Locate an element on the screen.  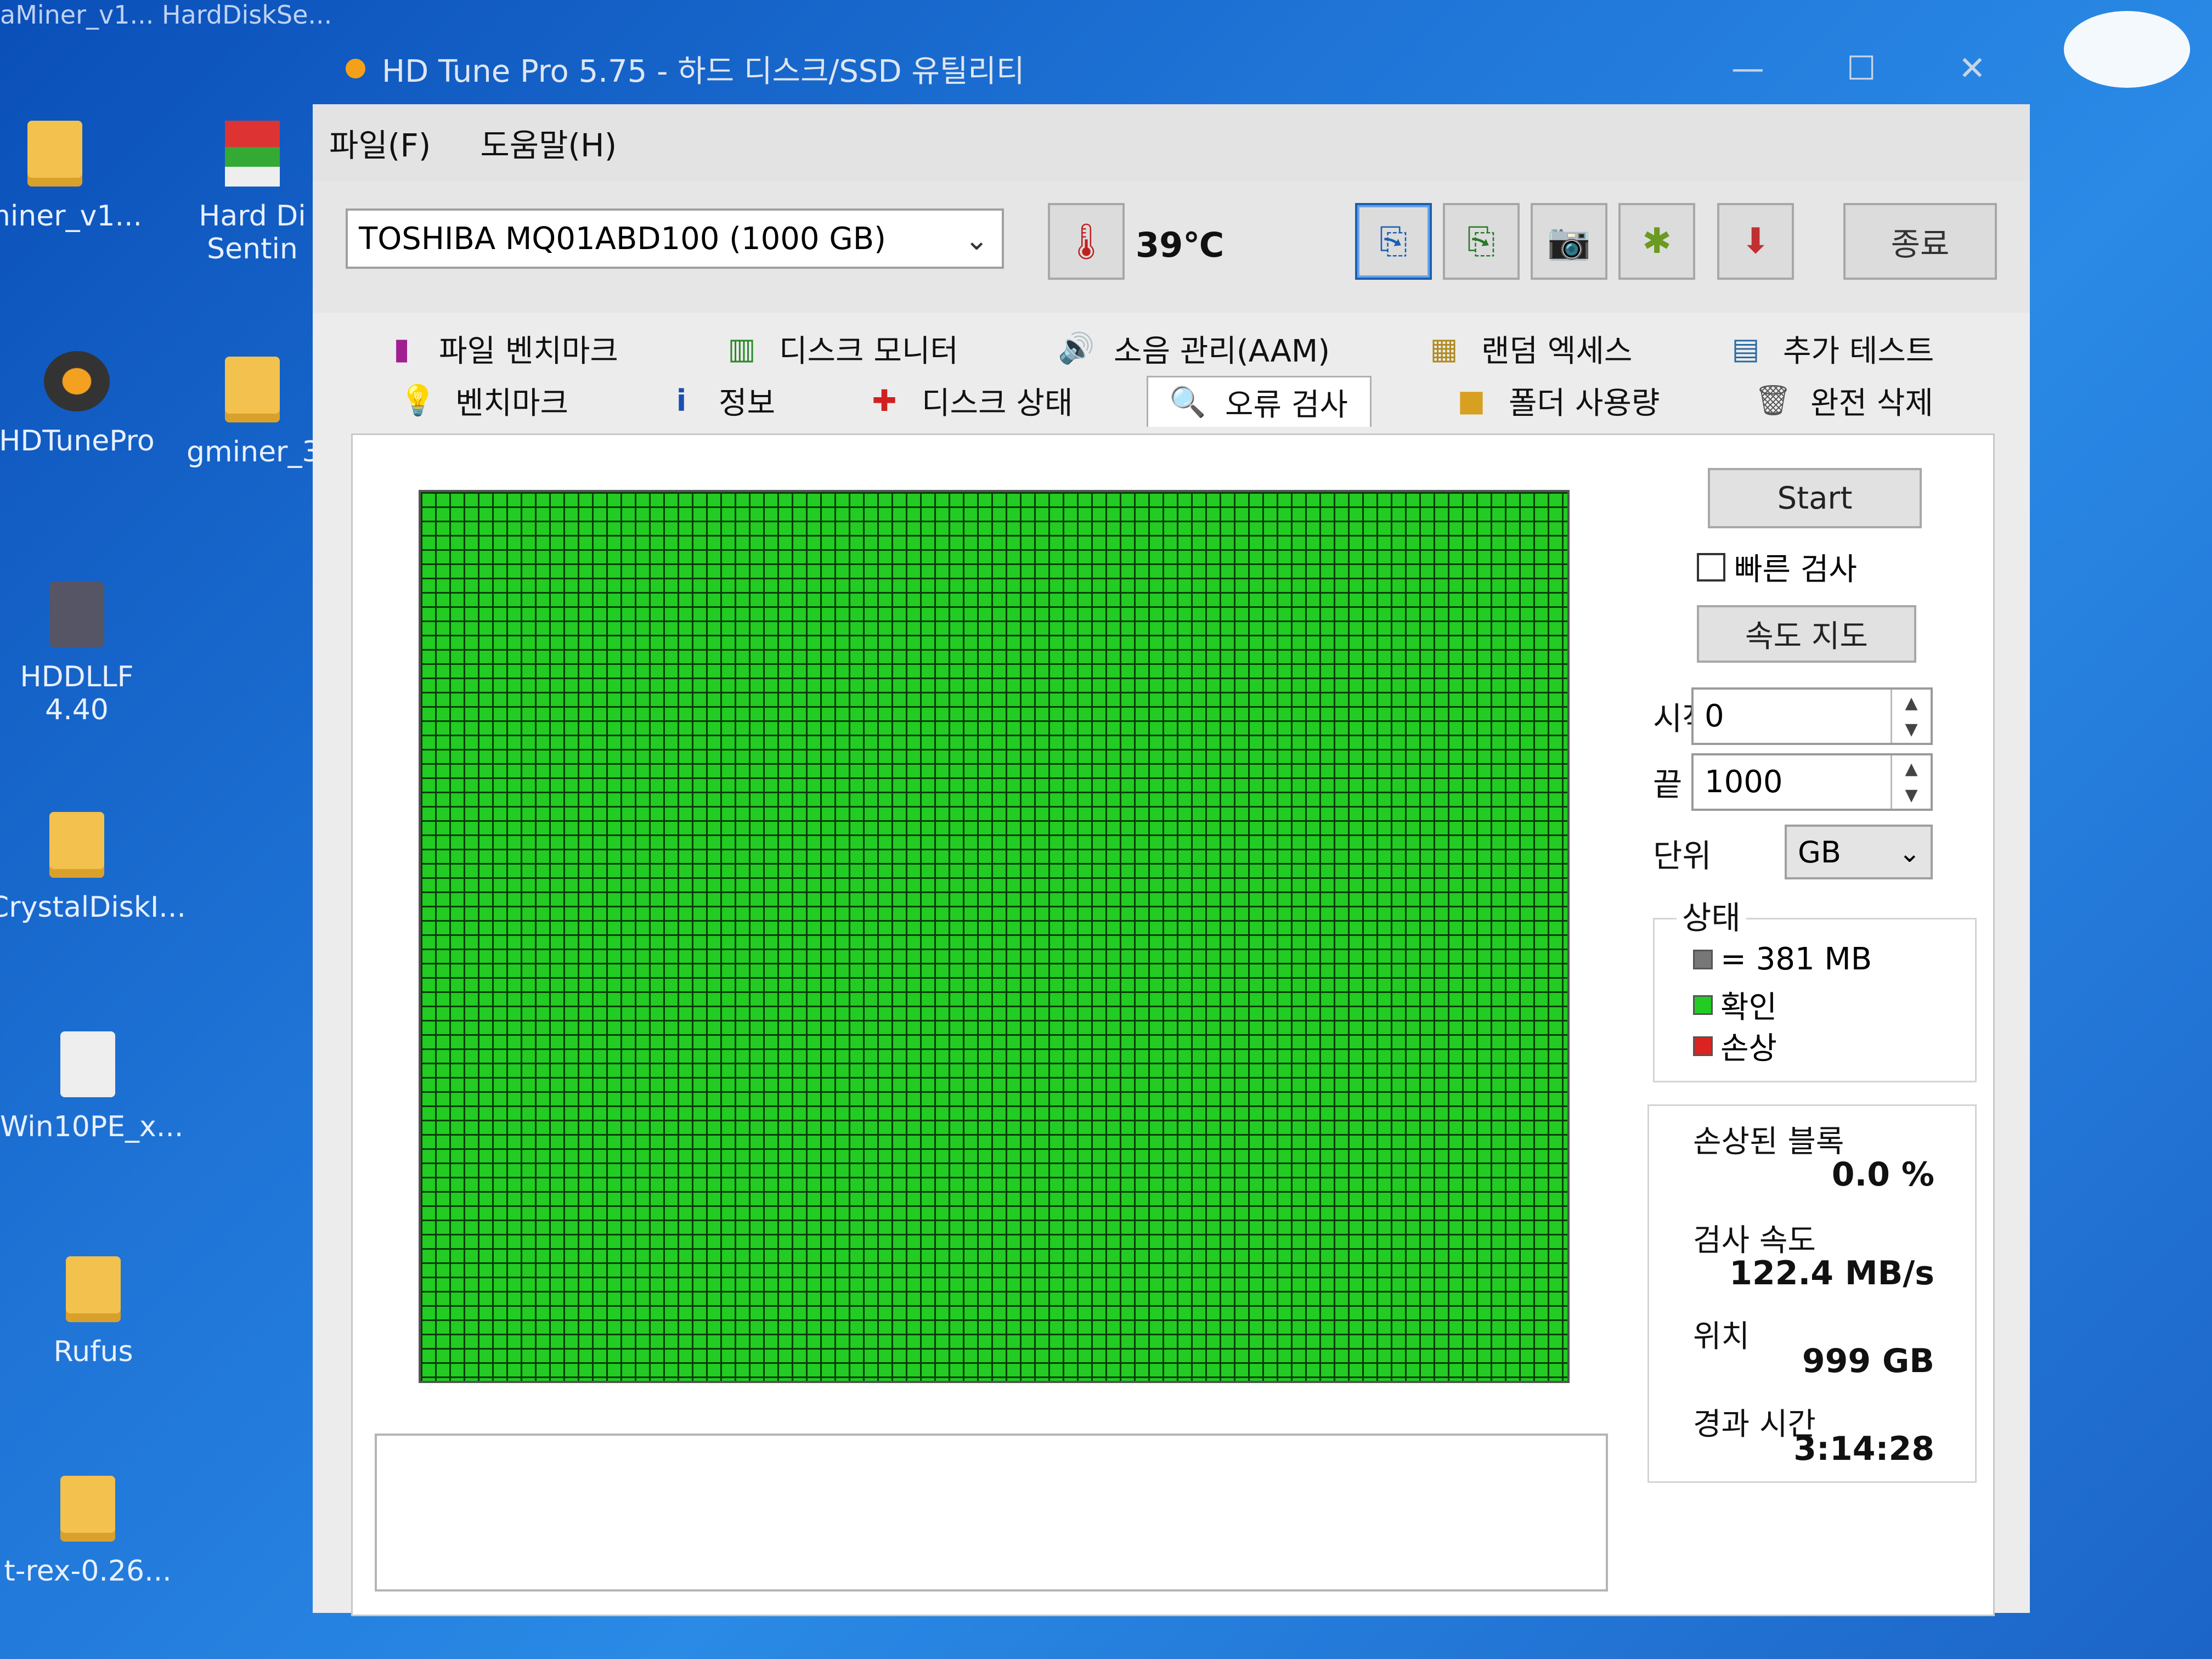
desktop-icon-label: HDDLLF 4.40 is located at coordinates (77, 694).